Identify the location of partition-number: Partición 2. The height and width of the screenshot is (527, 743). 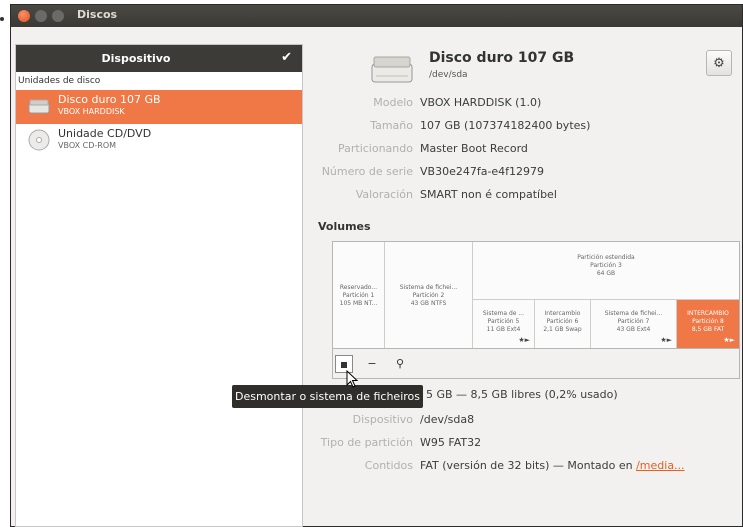
(428, 295).